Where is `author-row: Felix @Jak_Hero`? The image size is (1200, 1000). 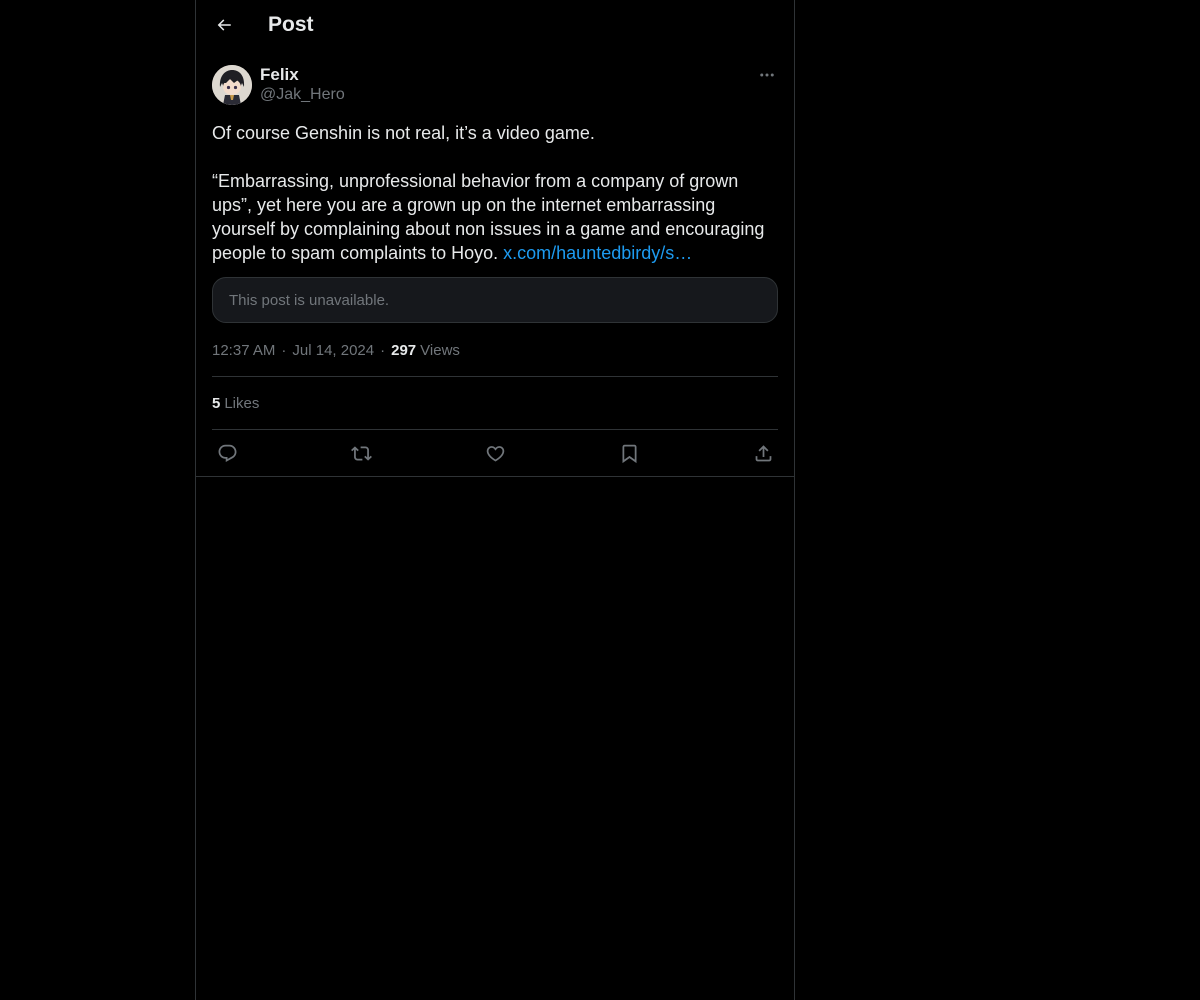 author-row: Felix @Jak_Hero is located at coordinates (495, 86).